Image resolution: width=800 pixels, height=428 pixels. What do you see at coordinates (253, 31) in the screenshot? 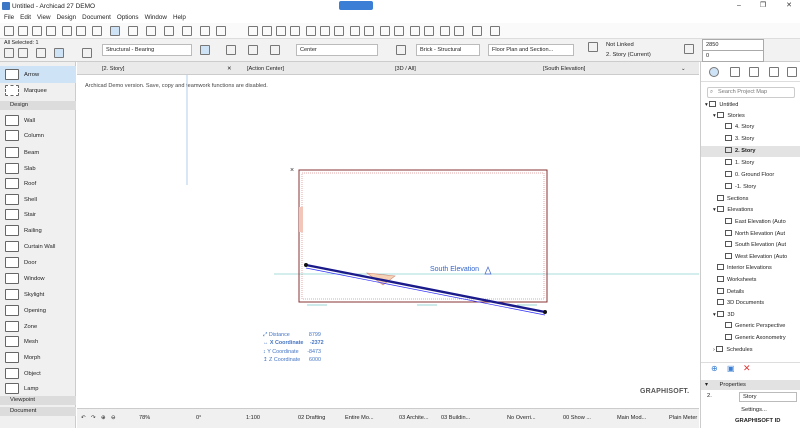
I see `split-icon` at bounding box center [253, 31].